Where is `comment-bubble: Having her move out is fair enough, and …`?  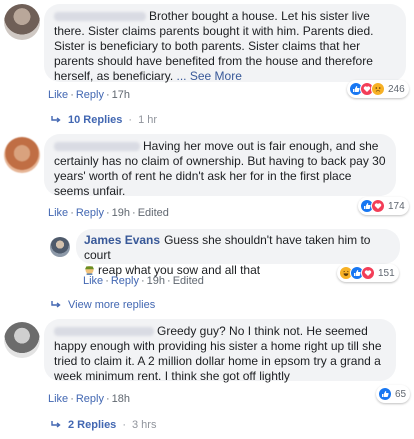 comment-bubble: Having her move out is fair enough, and … is located at coordinates (220, 166).